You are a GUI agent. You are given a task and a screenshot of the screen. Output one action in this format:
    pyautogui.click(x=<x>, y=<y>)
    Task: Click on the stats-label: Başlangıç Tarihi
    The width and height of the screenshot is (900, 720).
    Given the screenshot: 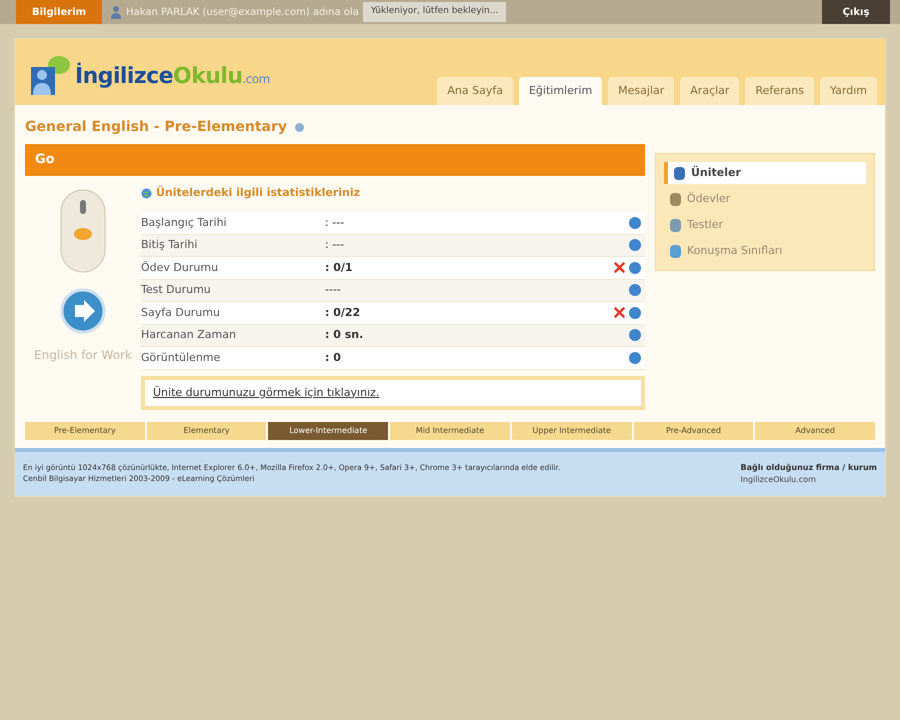 What is the action you would take?
    pyautogui.click(x=184, y=222)
    